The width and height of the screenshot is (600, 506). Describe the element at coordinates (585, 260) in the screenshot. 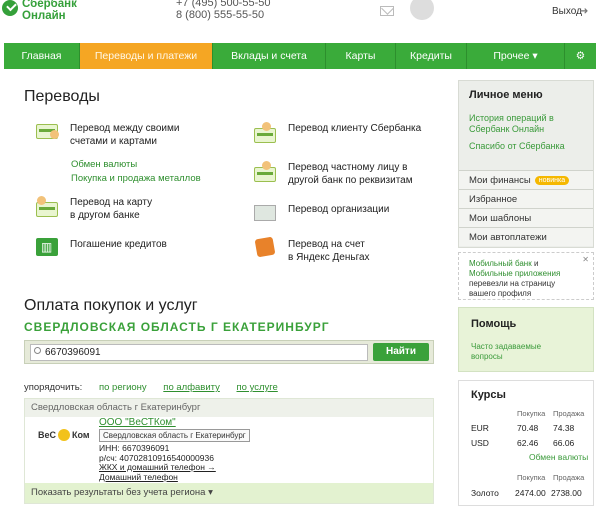

I see `close-icon: ✕` at that location.